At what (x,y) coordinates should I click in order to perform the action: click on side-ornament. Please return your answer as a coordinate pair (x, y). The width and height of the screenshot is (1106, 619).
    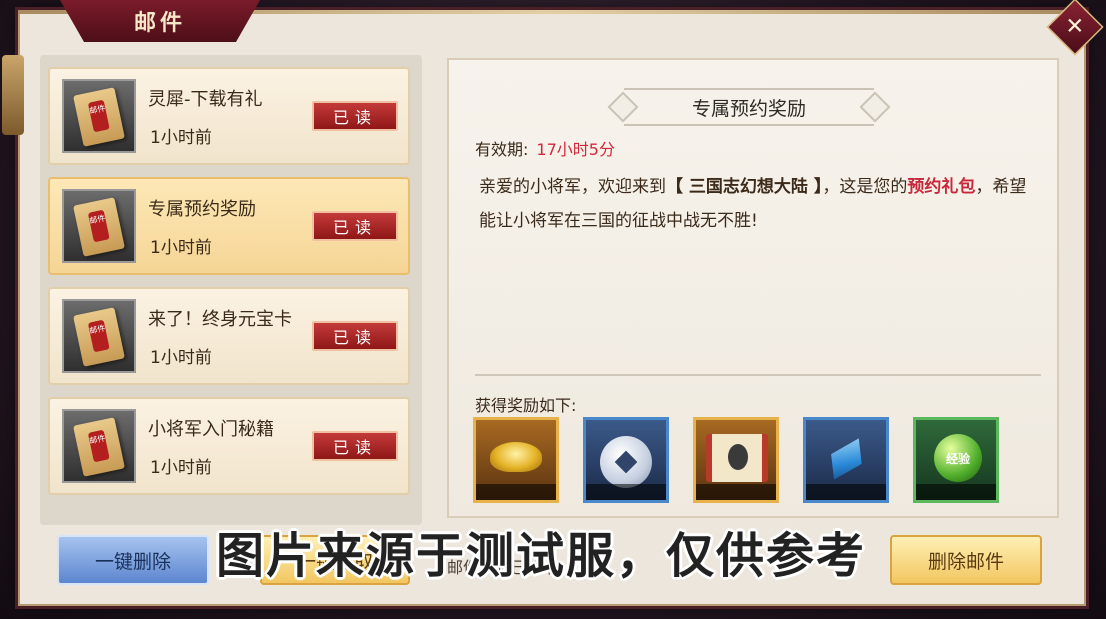
    Looking at the image, I should click on (13, 95).